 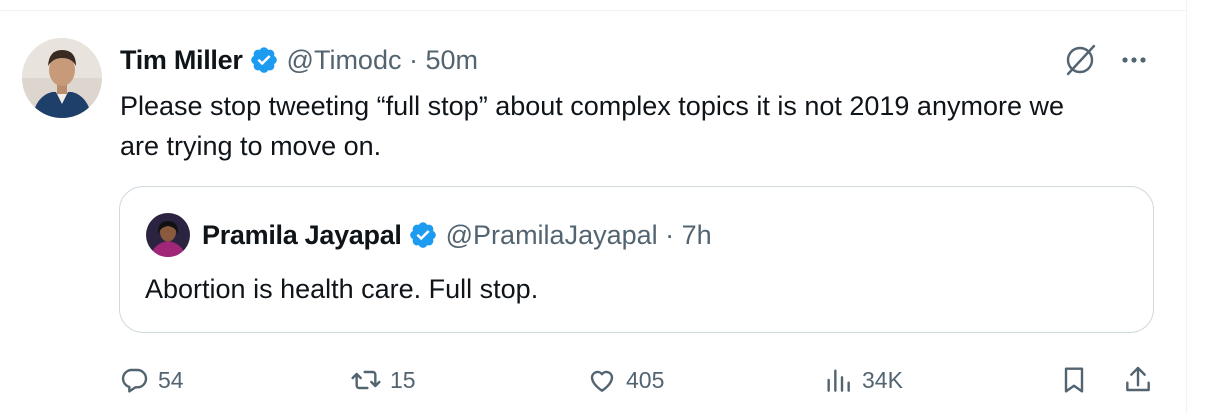 I want to click on share-icon, so click(x=1138, y=379).